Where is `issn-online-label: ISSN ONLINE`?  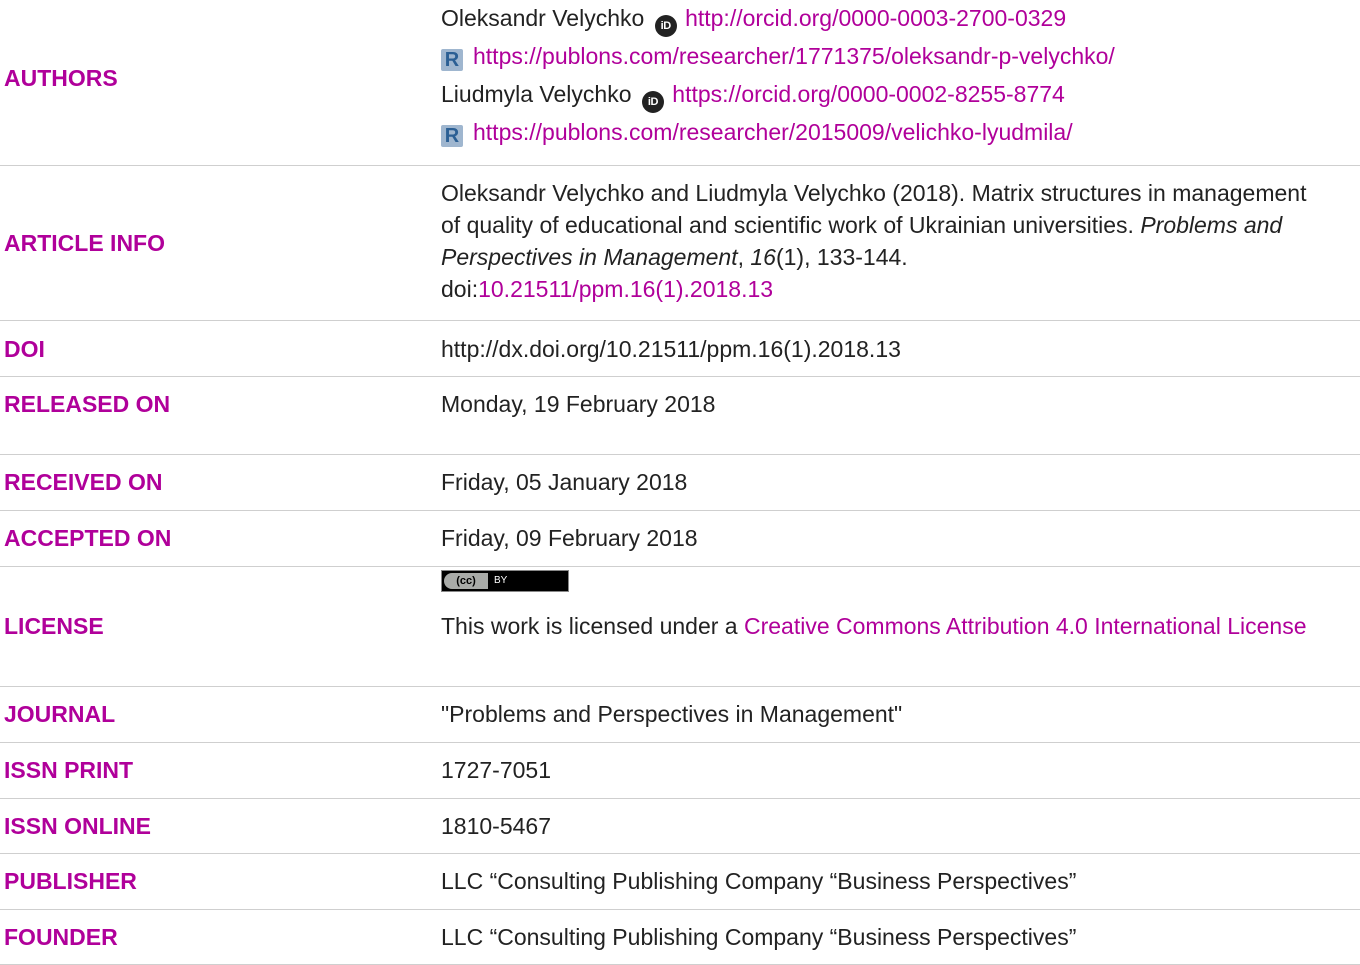
issn-online-label: ISSN ONLINE is located at coordinates (77, 826).